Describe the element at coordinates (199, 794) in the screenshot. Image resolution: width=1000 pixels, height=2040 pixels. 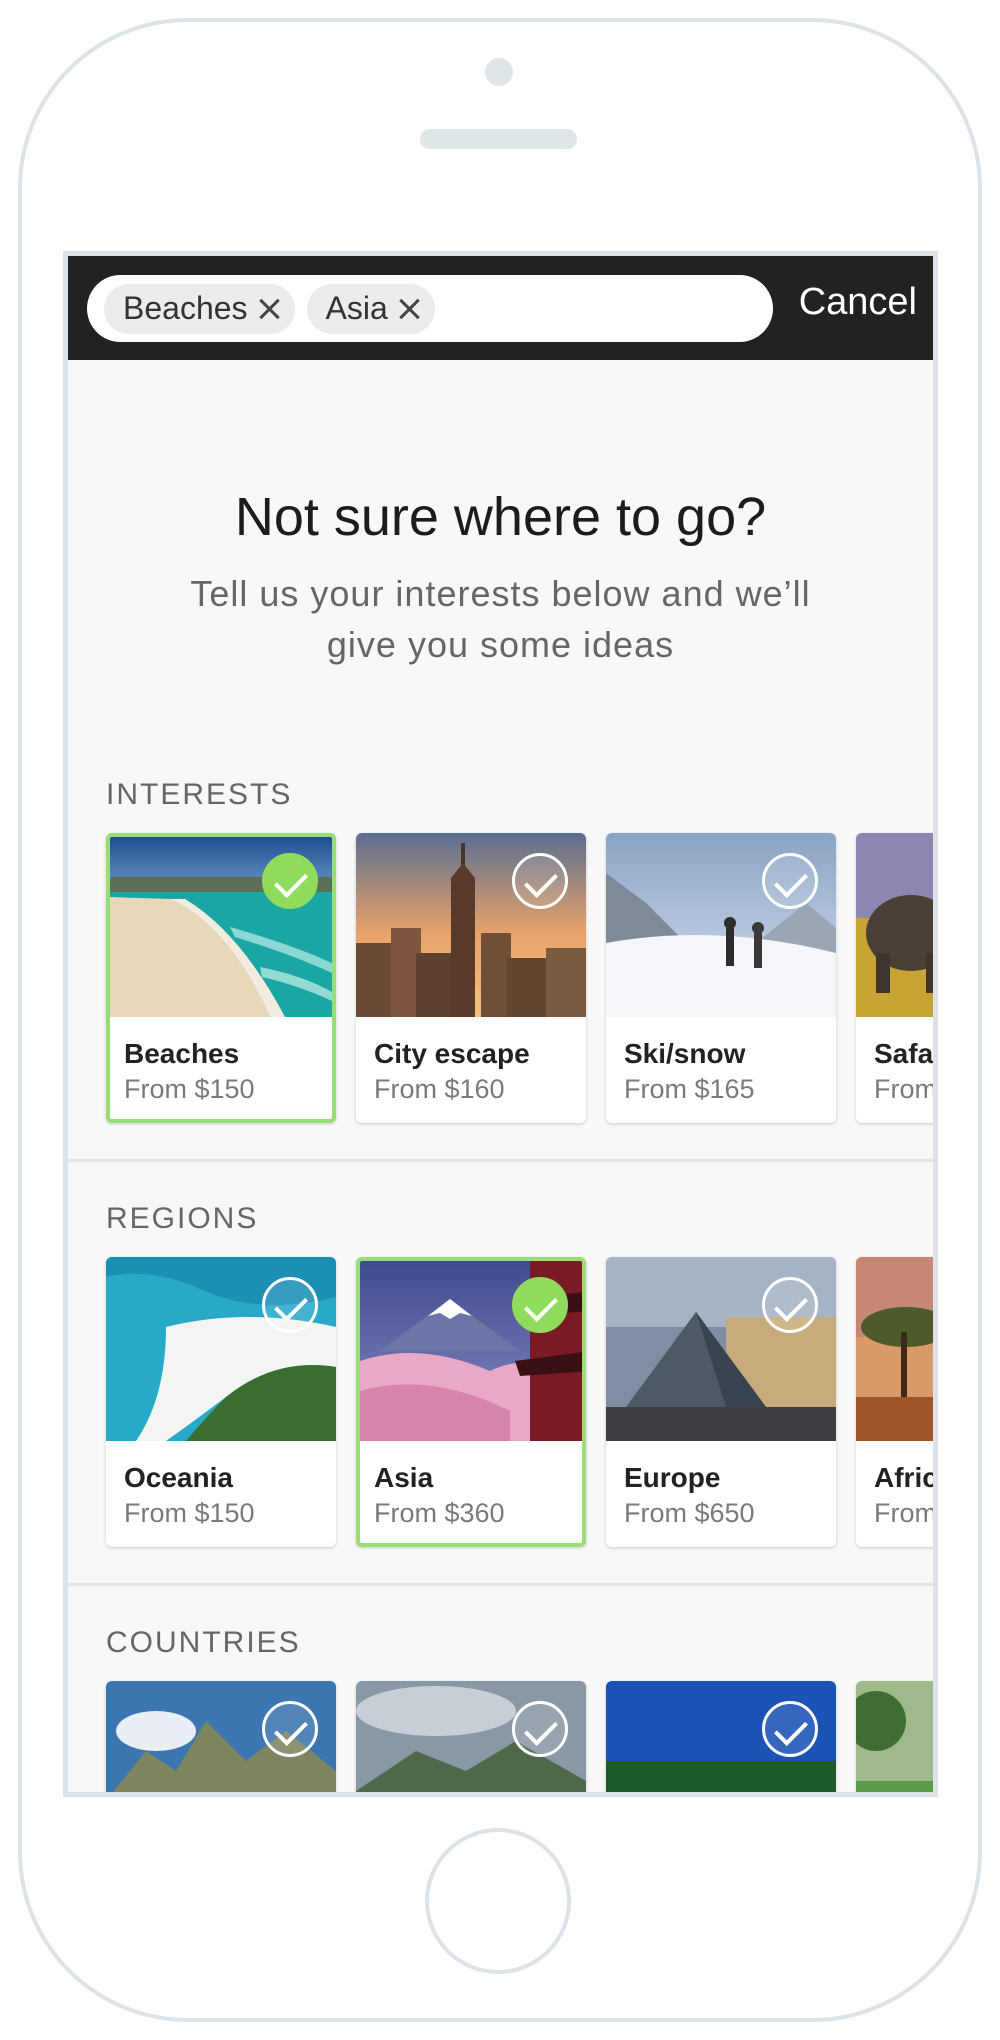
I see `section-label-interests: INTERESTS` at that location.